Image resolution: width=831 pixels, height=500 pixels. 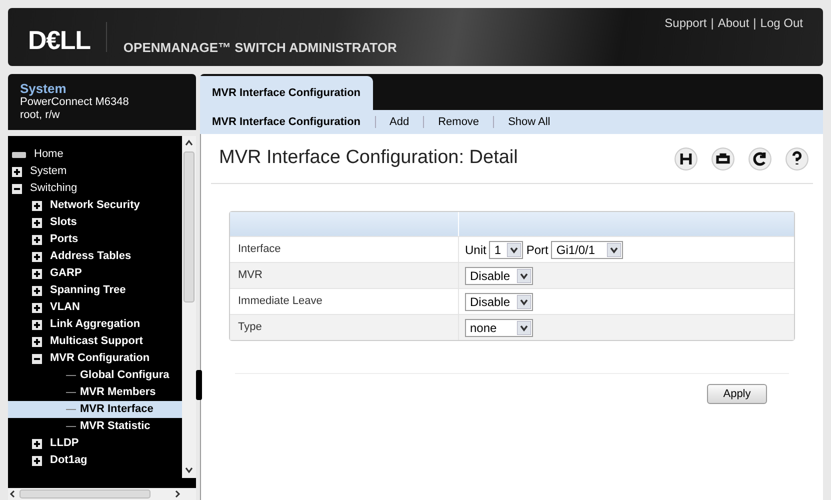 I want to click on home-bar-icon, so click(x=19, y=155).